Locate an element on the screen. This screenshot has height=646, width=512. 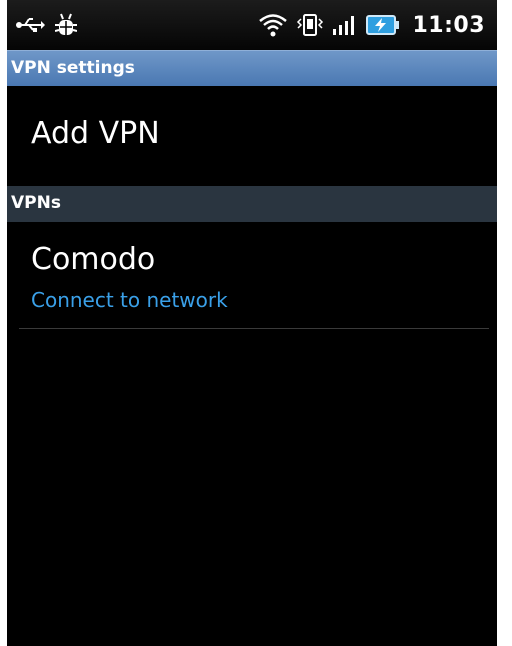
vpn-status: Connect to network is located at coordinates (129, 300).